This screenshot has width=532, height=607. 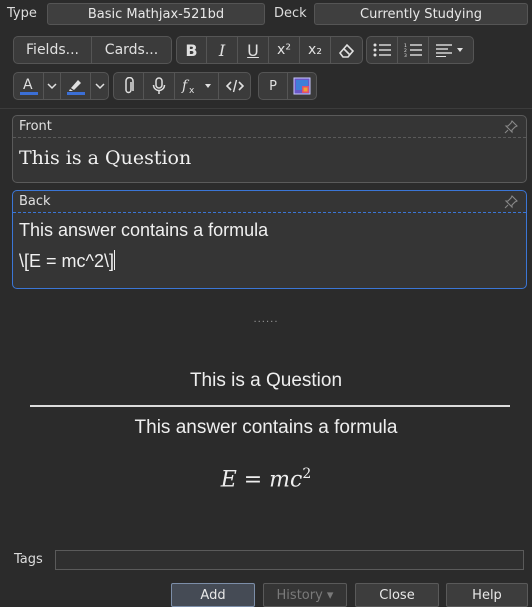 I want to click on color-group: A, so click(x=61, y=86).